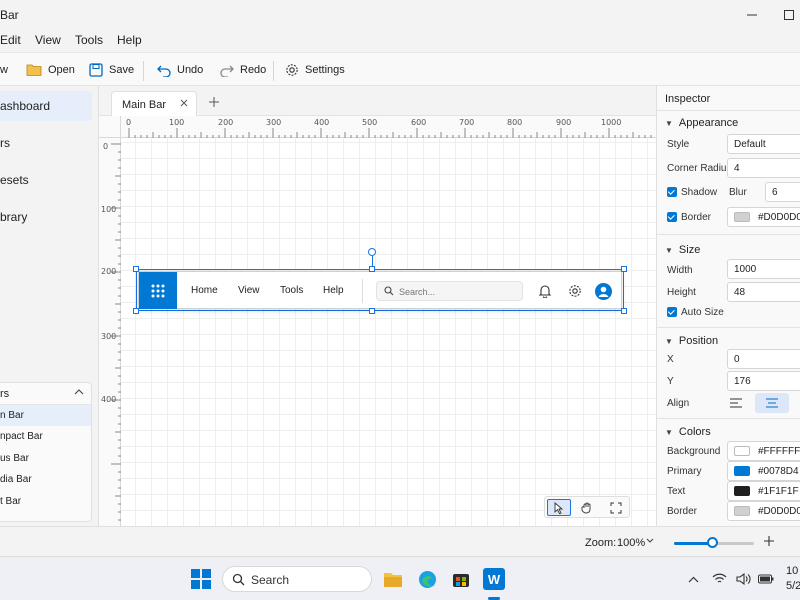  I want to click on border-checkbox, so click(672, 217).